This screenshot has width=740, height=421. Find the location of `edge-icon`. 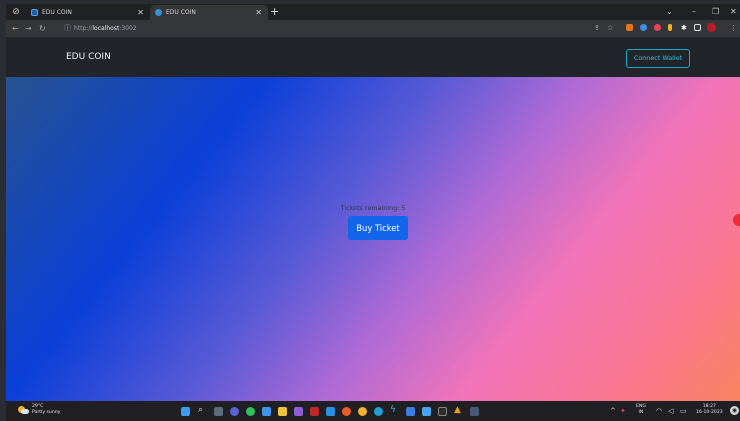

edge-icon is located at coordinates (378, 411).